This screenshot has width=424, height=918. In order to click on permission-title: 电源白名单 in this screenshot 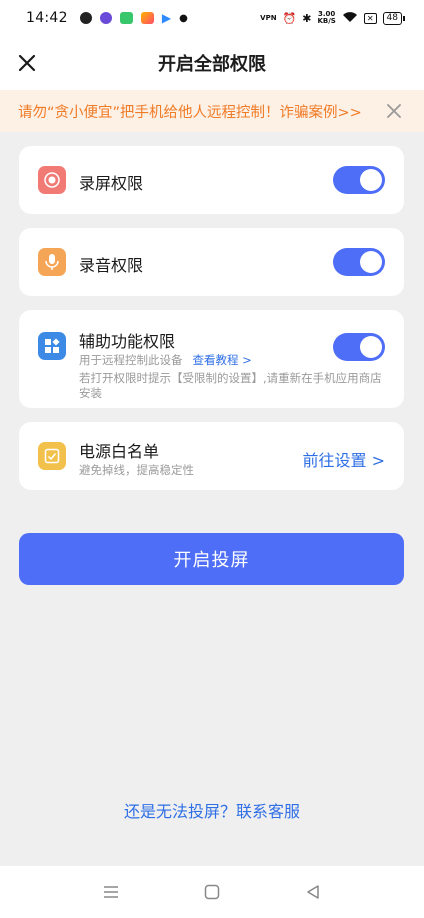, I will do `click(119, 451)`.